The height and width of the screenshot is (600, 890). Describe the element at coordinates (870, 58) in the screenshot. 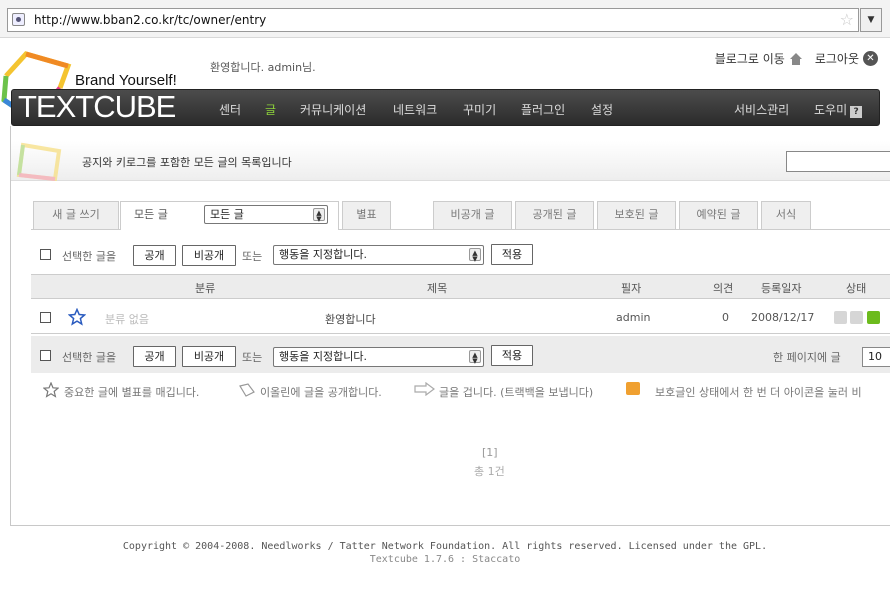

I see `logout-close-icon: ✕` at that location.